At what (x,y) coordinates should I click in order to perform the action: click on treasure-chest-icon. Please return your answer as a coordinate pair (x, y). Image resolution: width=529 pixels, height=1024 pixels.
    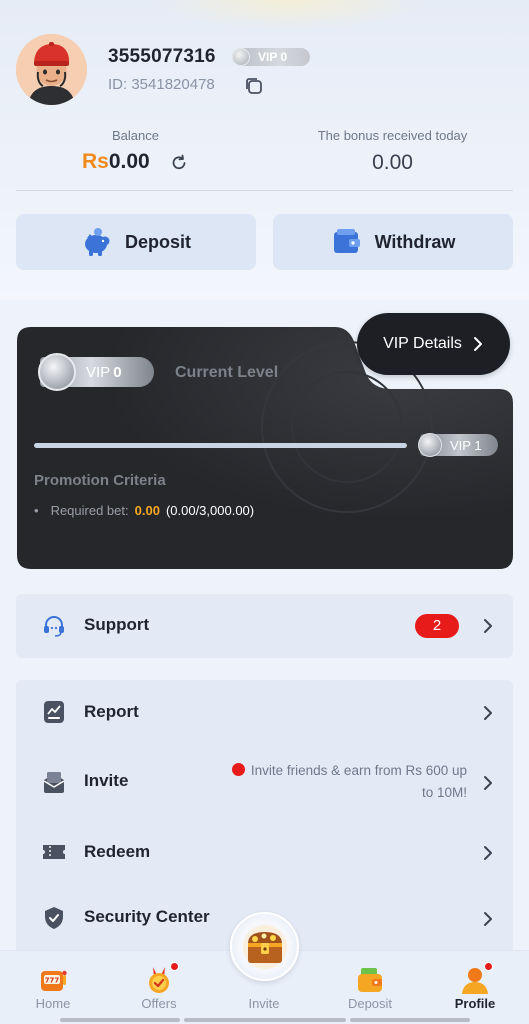
    Looking at the image, I should click on (265, 947).